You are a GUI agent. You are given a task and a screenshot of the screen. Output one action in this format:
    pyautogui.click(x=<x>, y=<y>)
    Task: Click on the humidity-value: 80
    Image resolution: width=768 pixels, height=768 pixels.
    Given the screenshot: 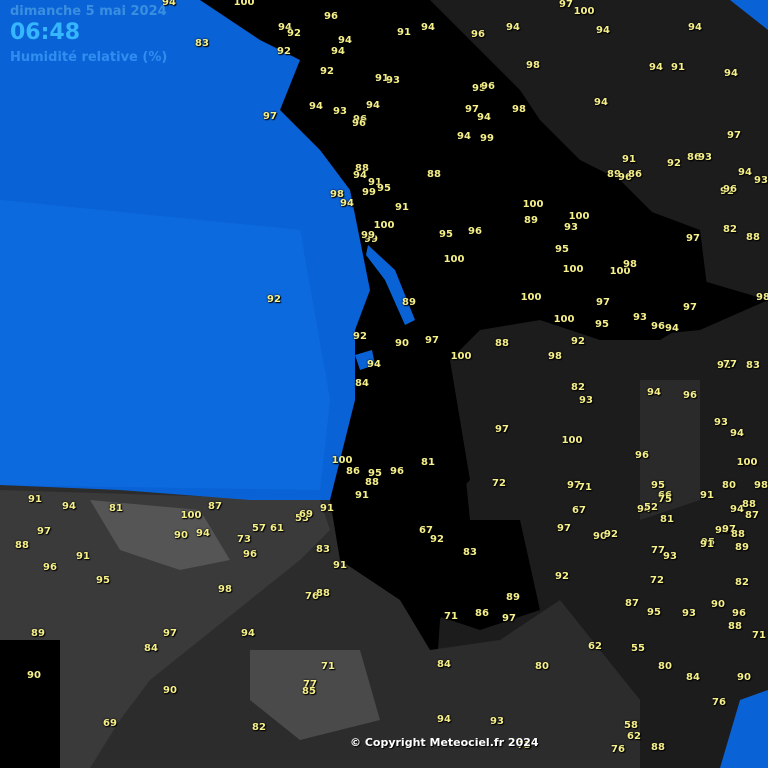 What is the action you would take?
    pyautogui.click(x=542, y=666)
    